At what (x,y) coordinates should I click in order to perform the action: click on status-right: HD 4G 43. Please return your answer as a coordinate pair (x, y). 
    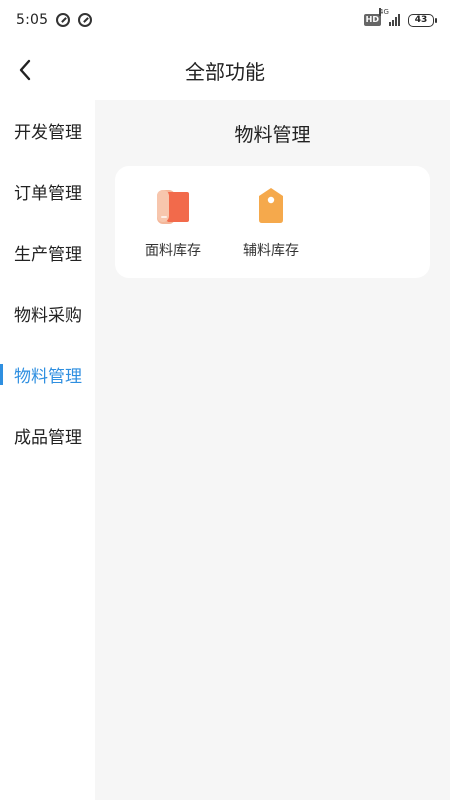
    Looking at the image, I should click on (400, 17).